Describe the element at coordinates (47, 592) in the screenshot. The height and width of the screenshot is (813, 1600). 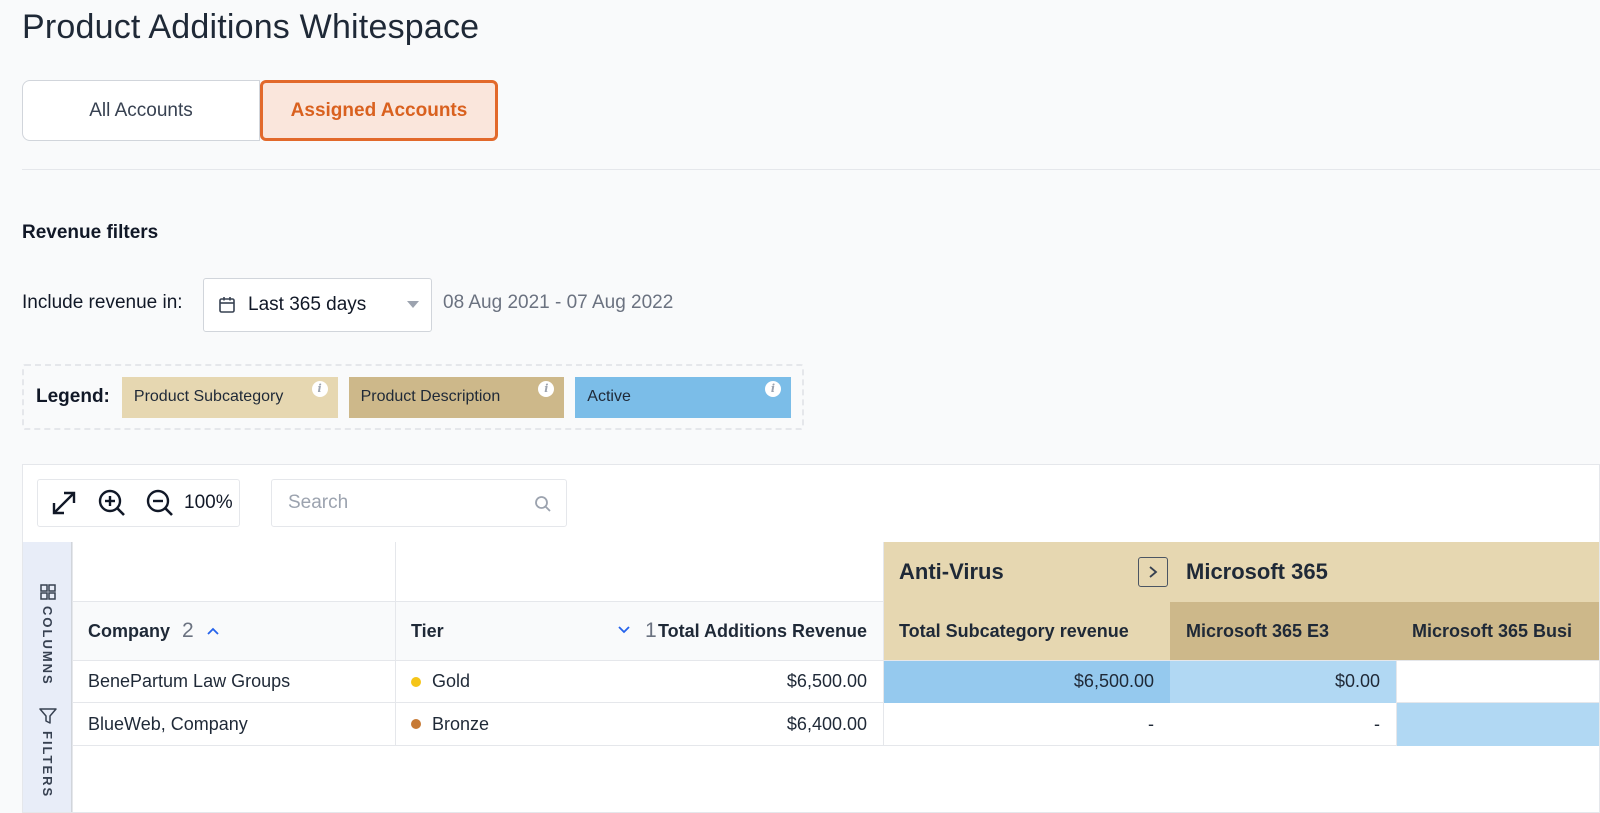
I see `columns-icon` at that location.